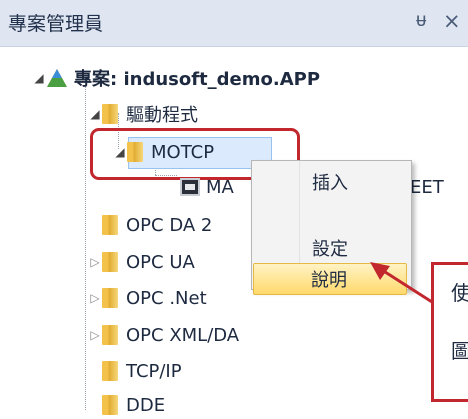 This screenshot has height=419, width=468. I want to click on tree-item-driver-sheet: MA, so click(207, 187).